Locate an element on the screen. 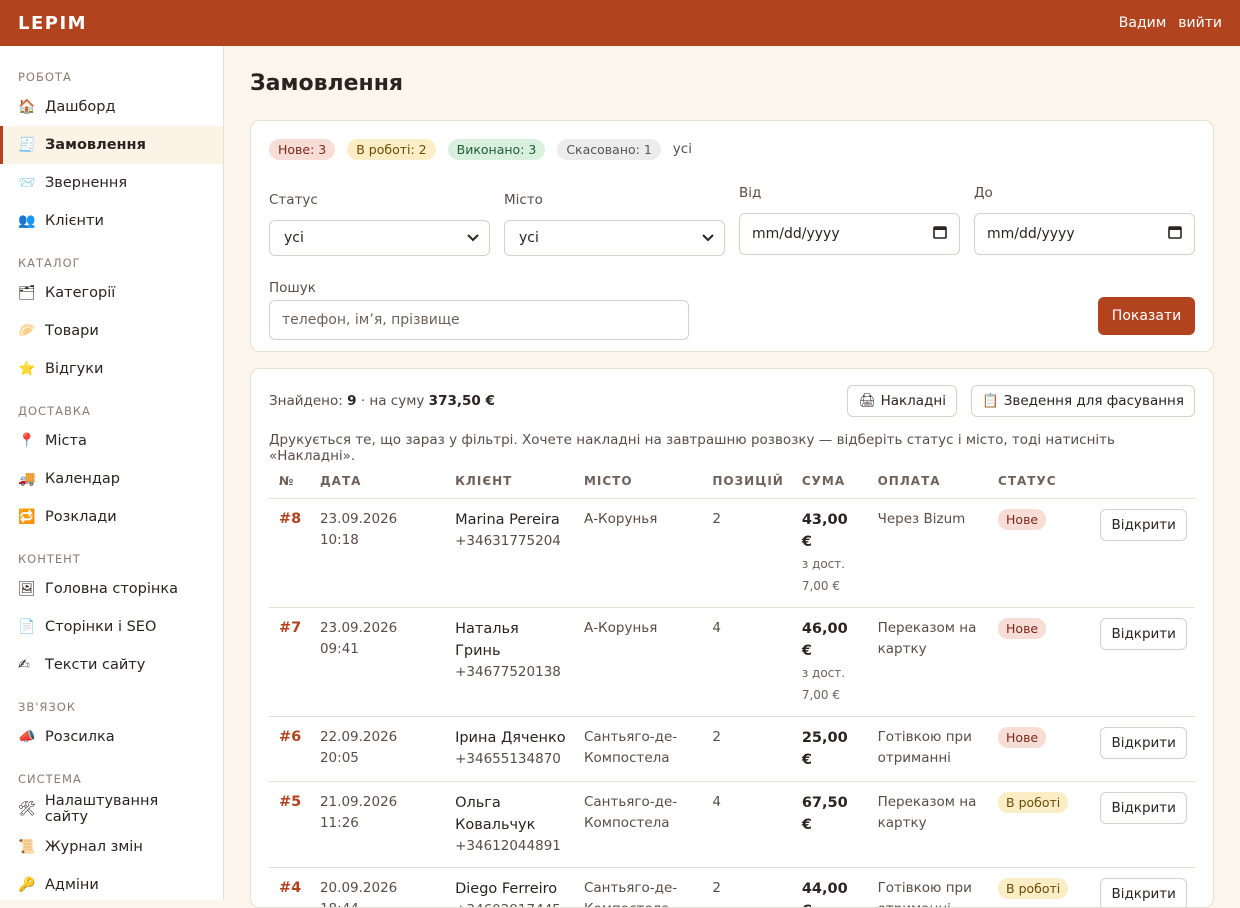 This screenshot has height=908, width=1240. sidebar-section-title: КОНТЕНТ is located at coordinates (111, 559).